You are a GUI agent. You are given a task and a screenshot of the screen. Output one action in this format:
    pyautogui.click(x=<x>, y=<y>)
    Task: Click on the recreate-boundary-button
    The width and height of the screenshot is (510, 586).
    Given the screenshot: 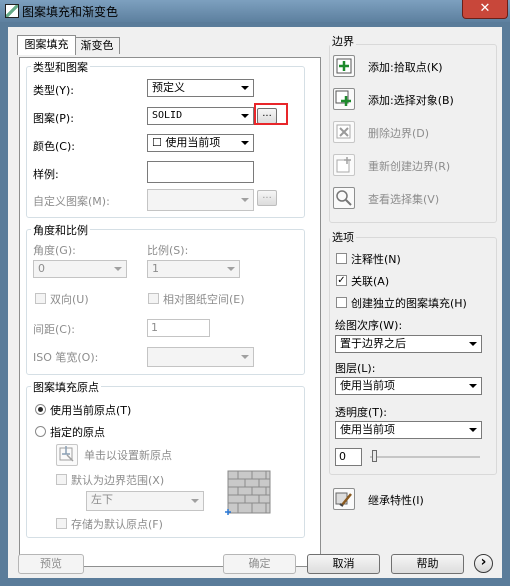 What is the action you would take?
    pyautogui.click(x=344, y=165)
    